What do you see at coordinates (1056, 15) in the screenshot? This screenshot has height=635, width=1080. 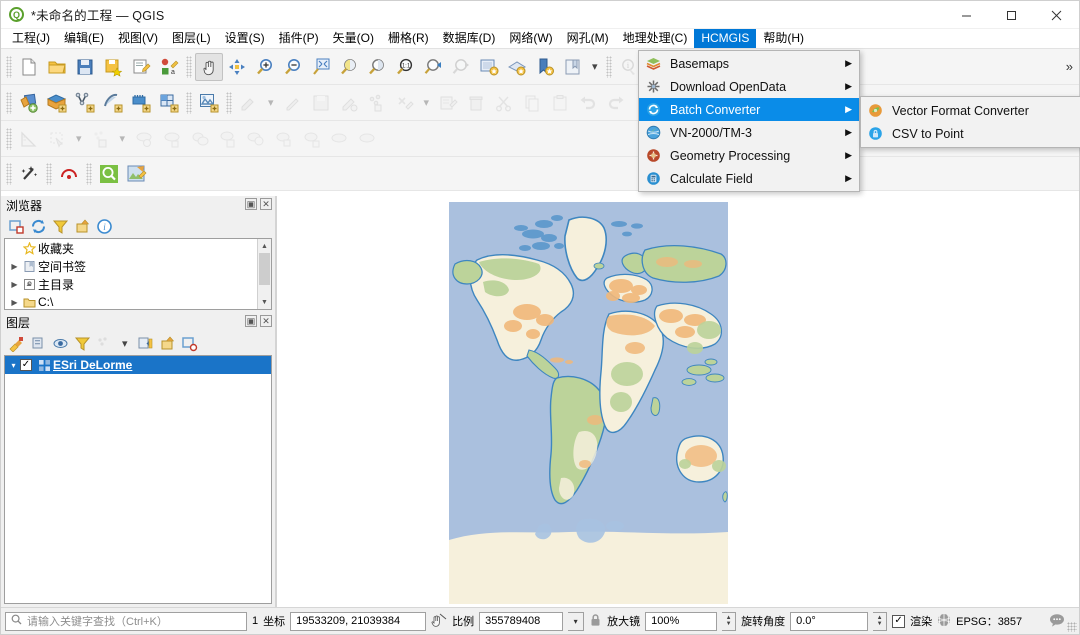 I see `close-button` at bounding box center [1056, 15].